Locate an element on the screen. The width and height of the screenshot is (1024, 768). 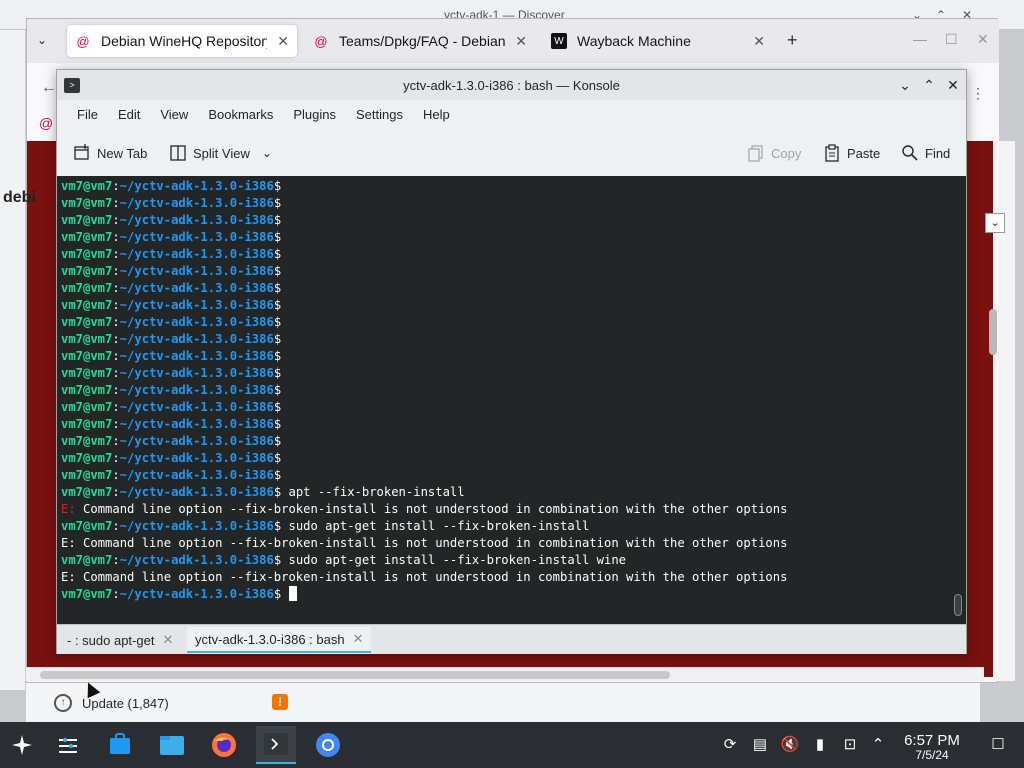
volume-muted-icon: 🔇 is located at coordinates (790, 745).